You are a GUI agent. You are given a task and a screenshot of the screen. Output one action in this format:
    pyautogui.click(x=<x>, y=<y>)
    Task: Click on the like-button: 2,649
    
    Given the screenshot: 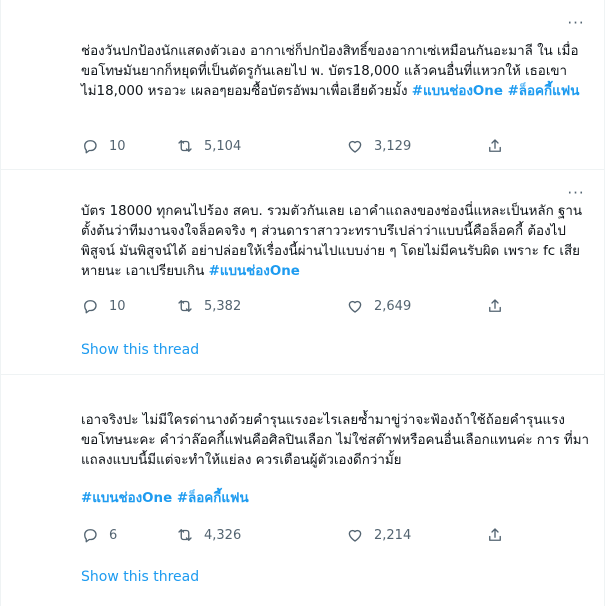 What is the action you would take?
    pyautogui.click(x=378, y=306)
    